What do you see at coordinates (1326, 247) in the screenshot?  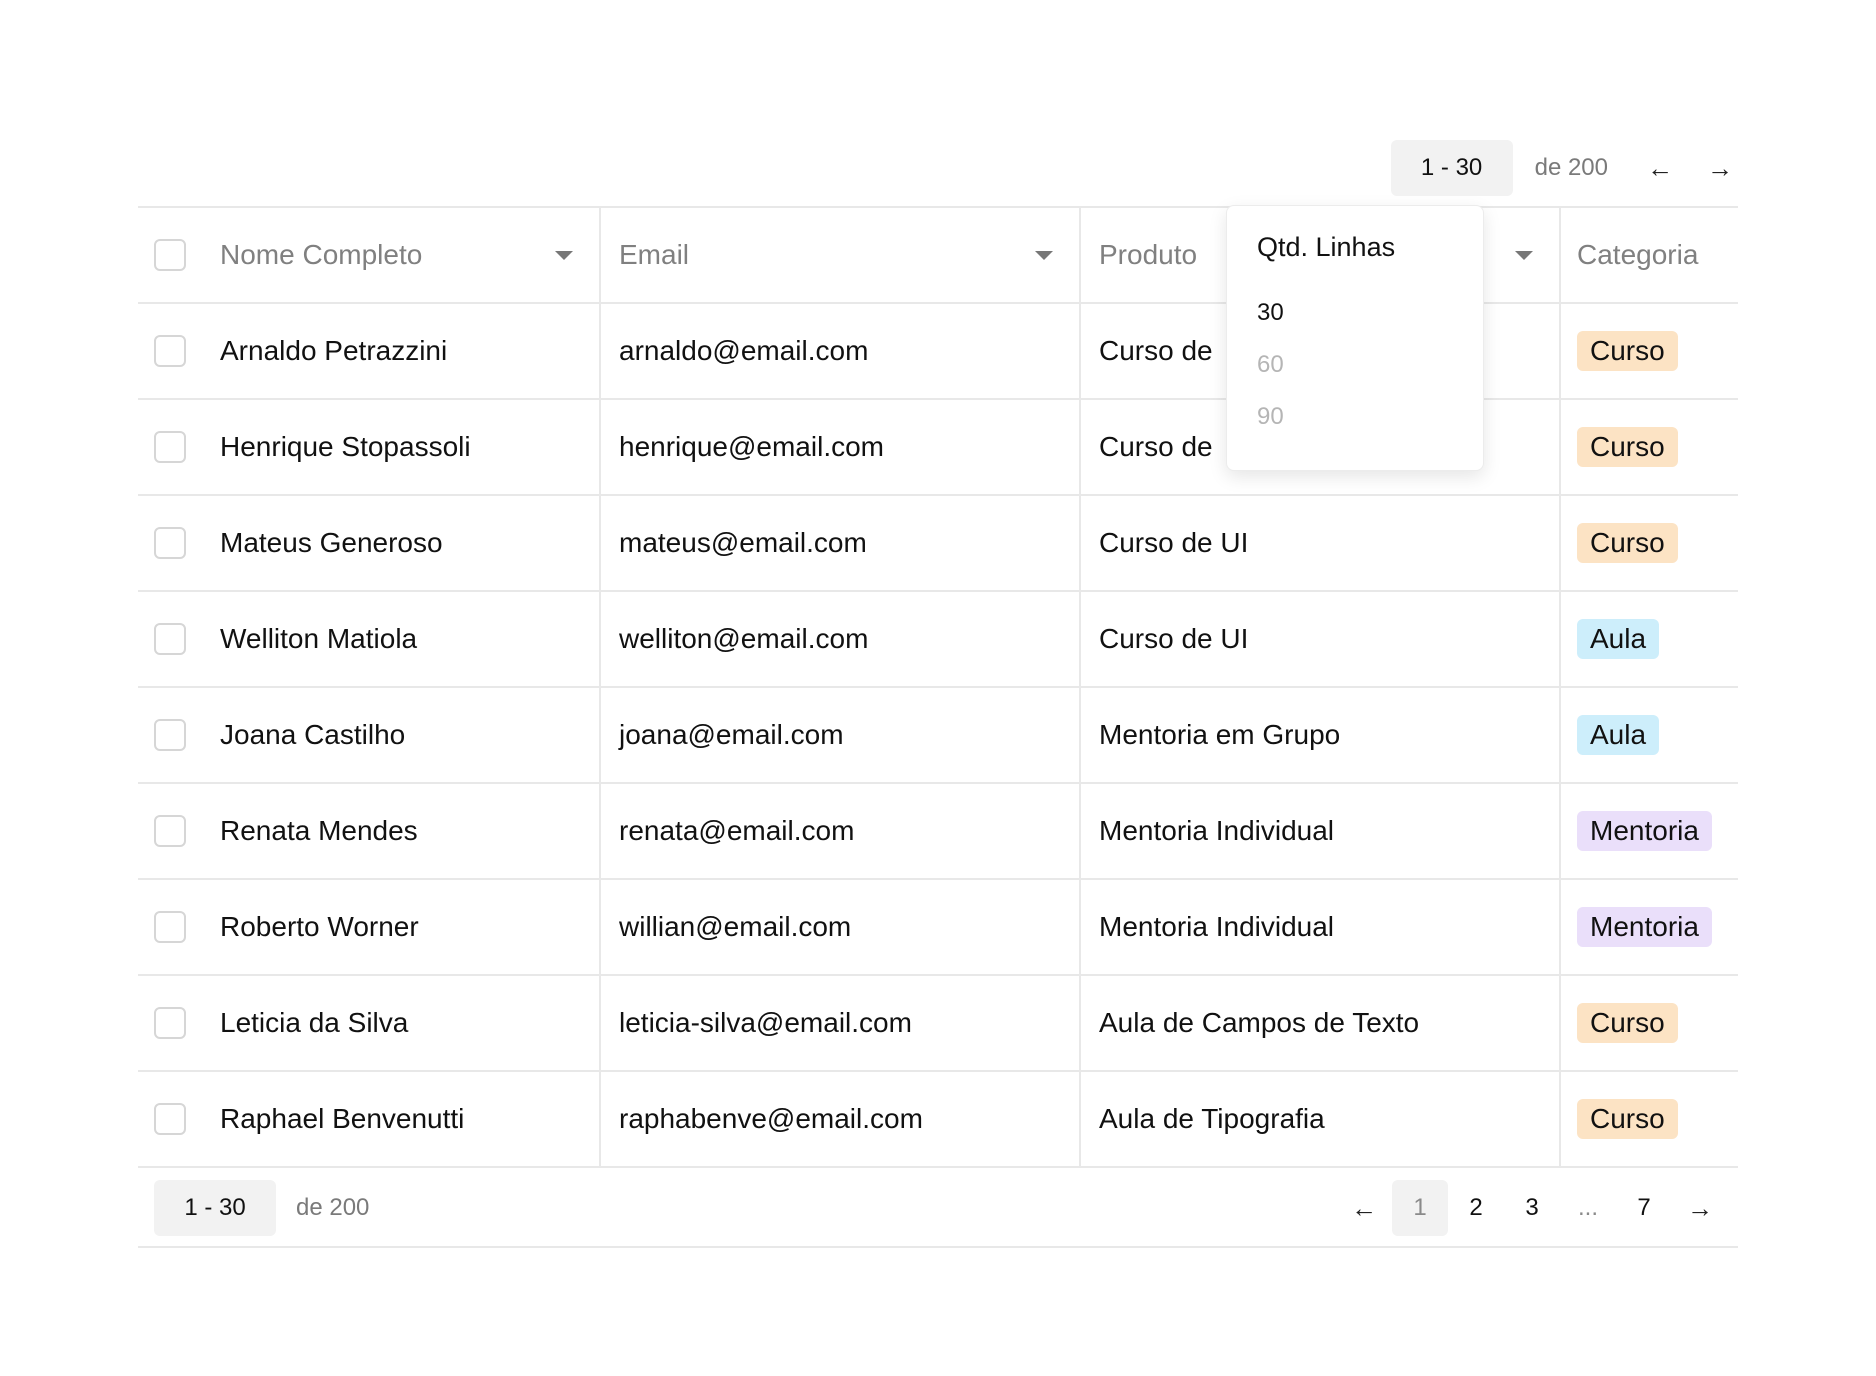 I see `dropdown-title: Qtd. Linhas` at bounding box center [1326, 247].